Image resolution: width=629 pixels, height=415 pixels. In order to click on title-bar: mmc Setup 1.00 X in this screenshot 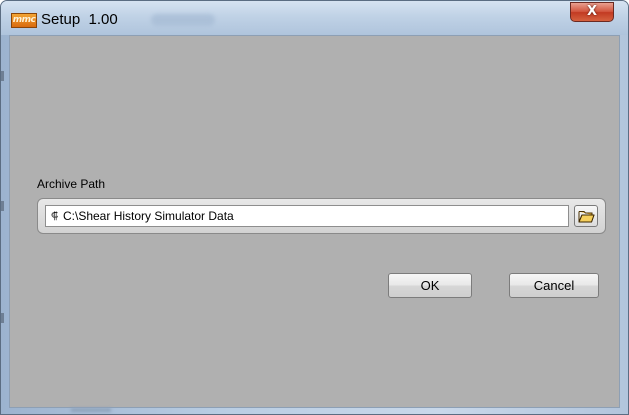, I will do `click(314, 18)`.